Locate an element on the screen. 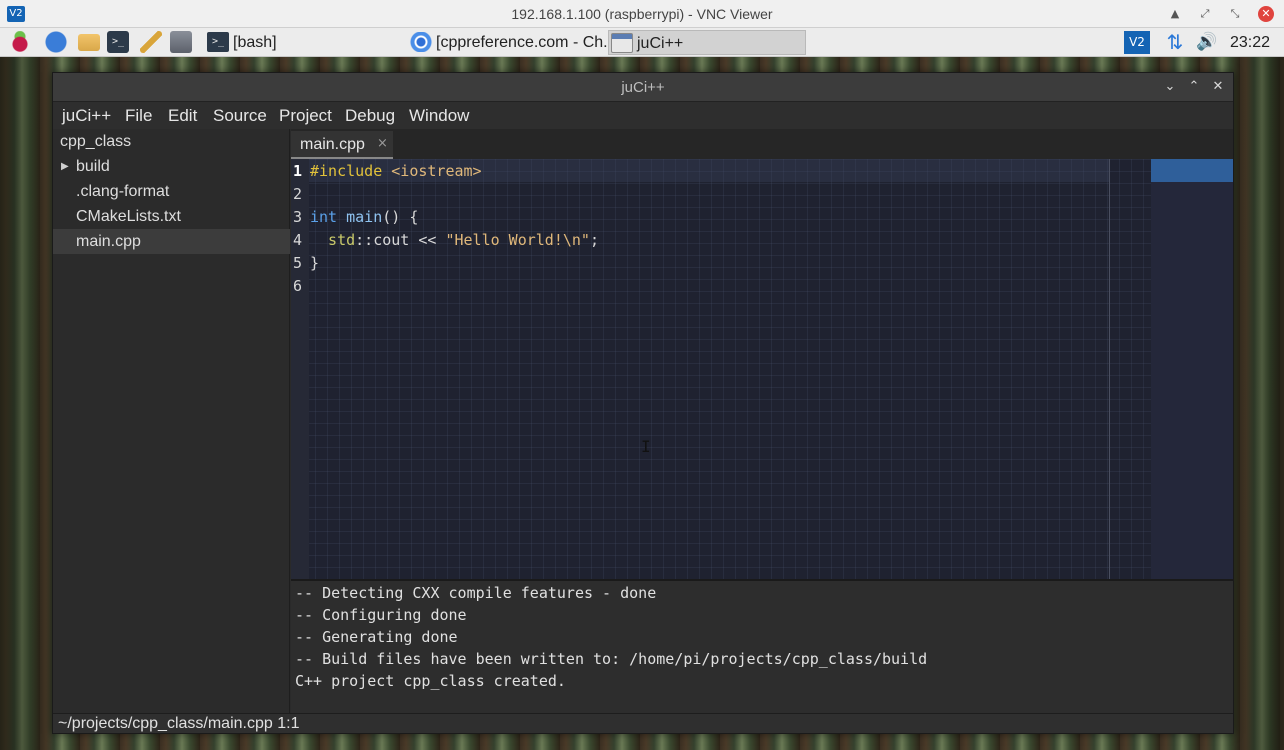 Image resolution: width=1284 pixels, height=750 pixels. tab-label: main.cpp is located at coordinates (332, 144).